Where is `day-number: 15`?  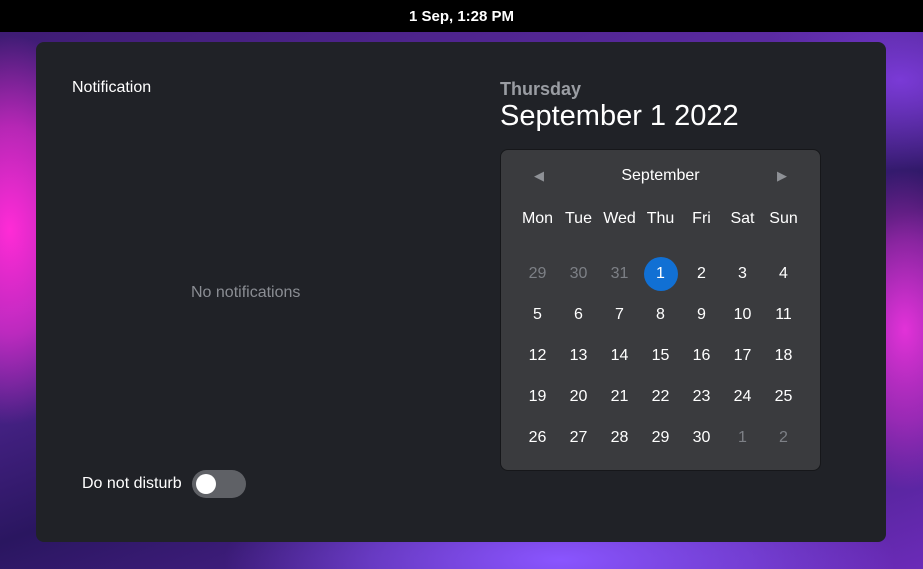
day-number: 15 is located at coordinates (660, 355).